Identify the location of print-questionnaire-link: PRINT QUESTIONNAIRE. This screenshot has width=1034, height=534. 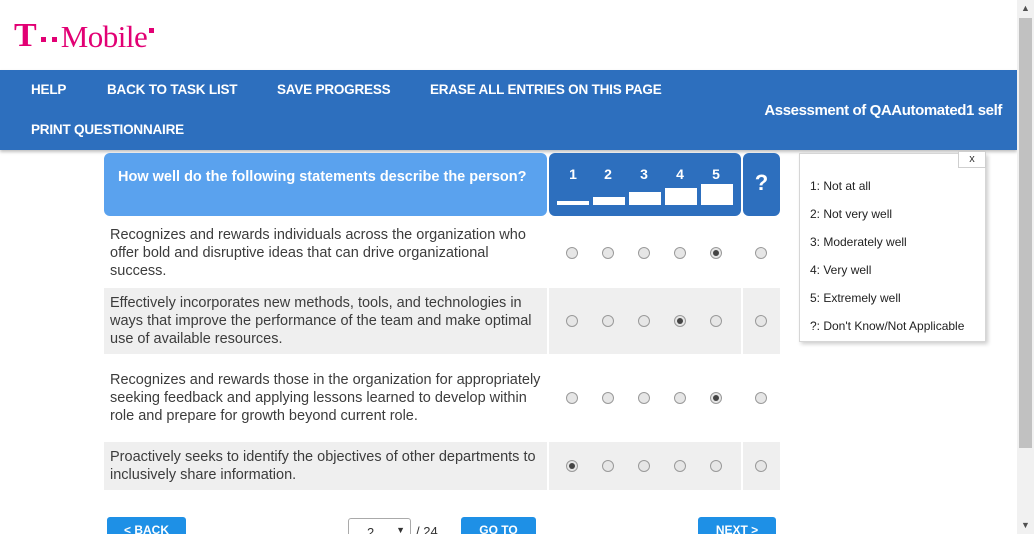
(107, 129).